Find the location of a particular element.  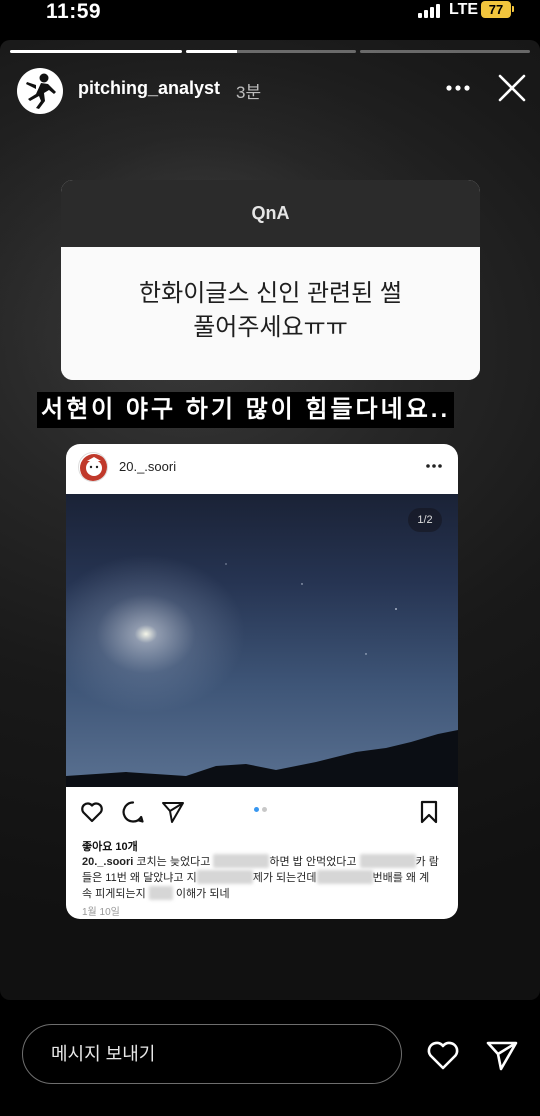

share-button is located at coordinates (173, 812).